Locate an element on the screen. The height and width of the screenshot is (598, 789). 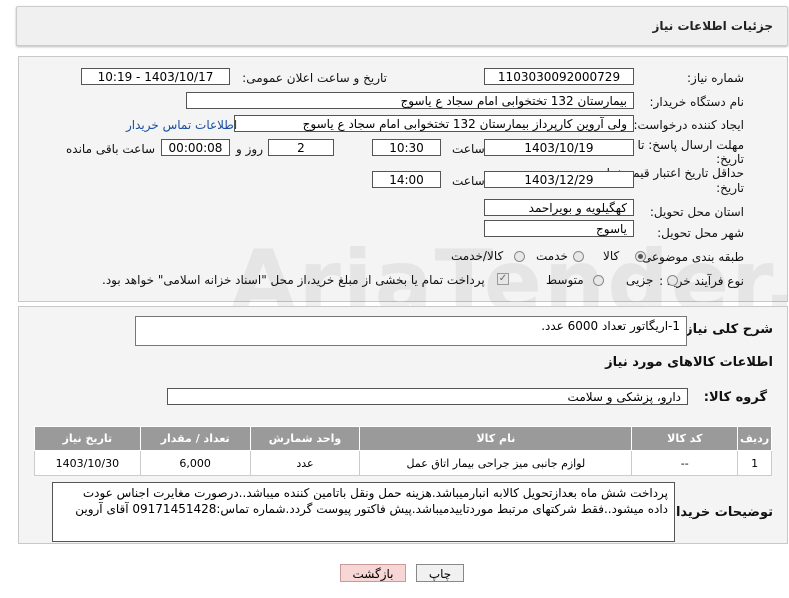
process-minor-radio is located at coordinates (672, 280).